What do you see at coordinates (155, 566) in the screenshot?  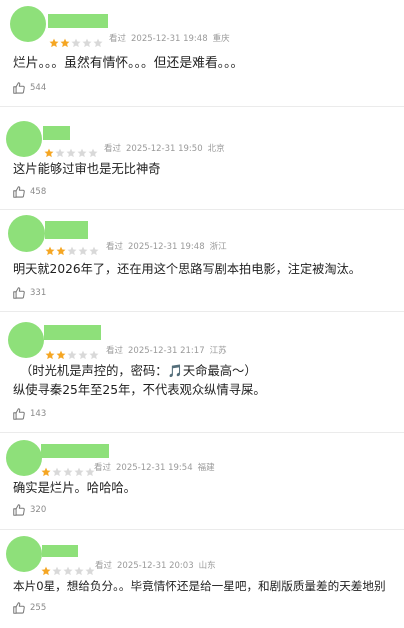 I see `review-time: 2025-12-31 20:03` at bounding box center [155, 566].